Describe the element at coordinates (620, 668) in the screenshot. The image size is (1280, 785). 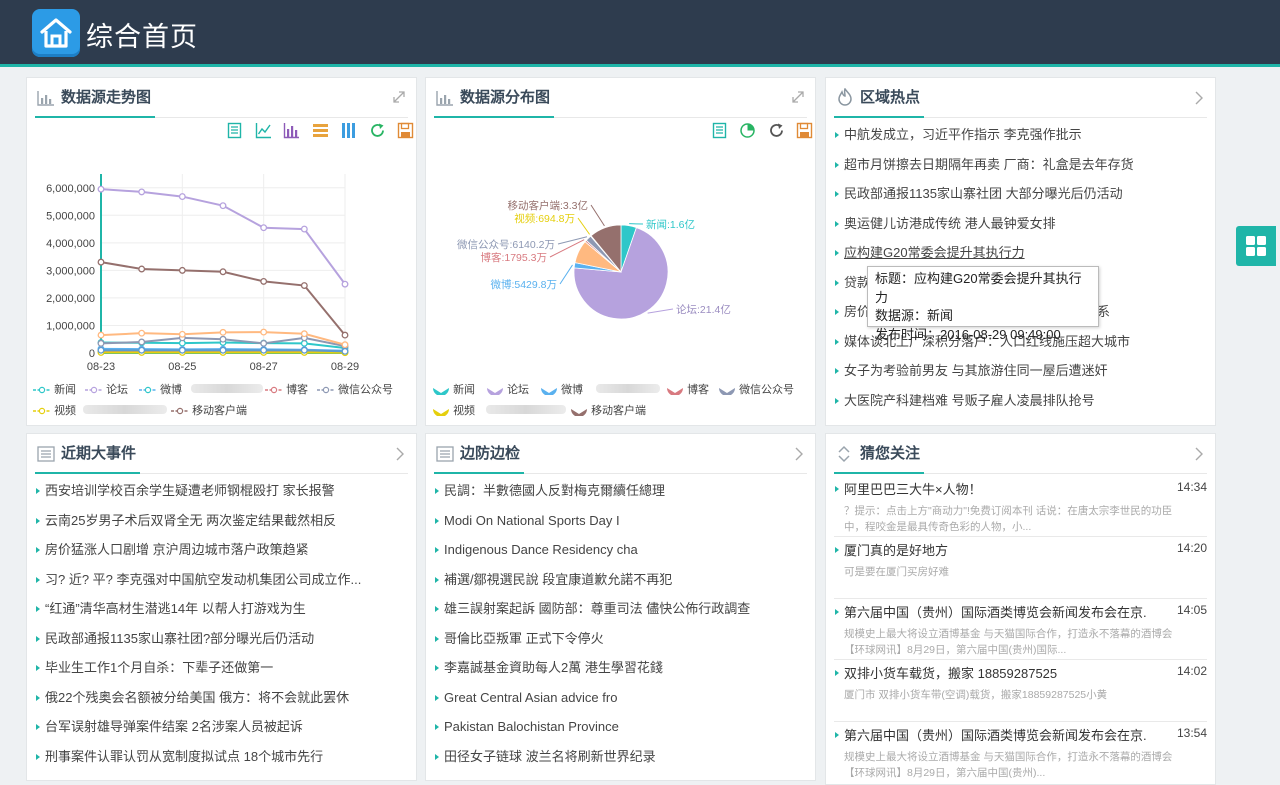
I see `list-item: 李嘉誠基金資助每人2萬 港生學習花錢` at that location.